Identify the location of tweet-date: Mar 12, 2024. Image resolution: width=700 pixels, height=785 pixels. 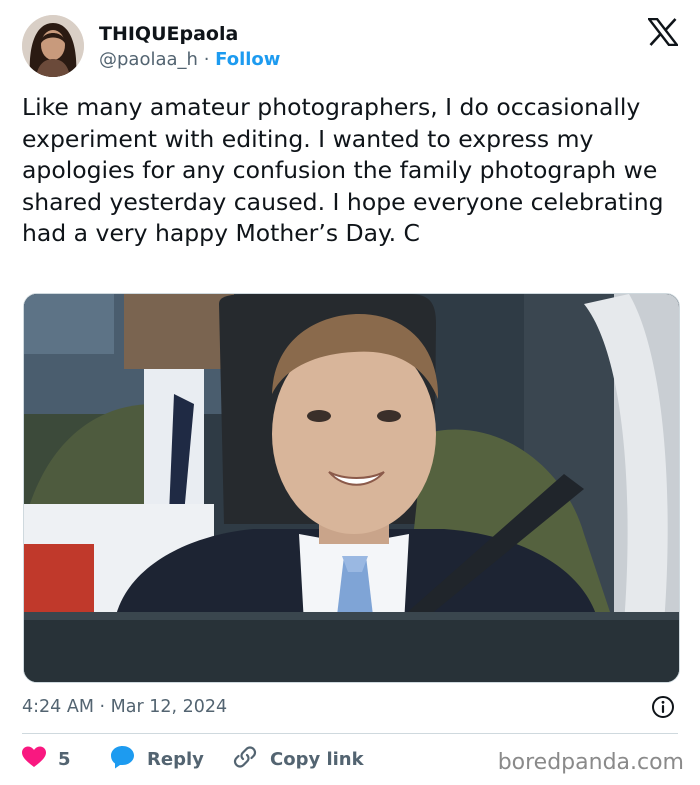
(169, 707).